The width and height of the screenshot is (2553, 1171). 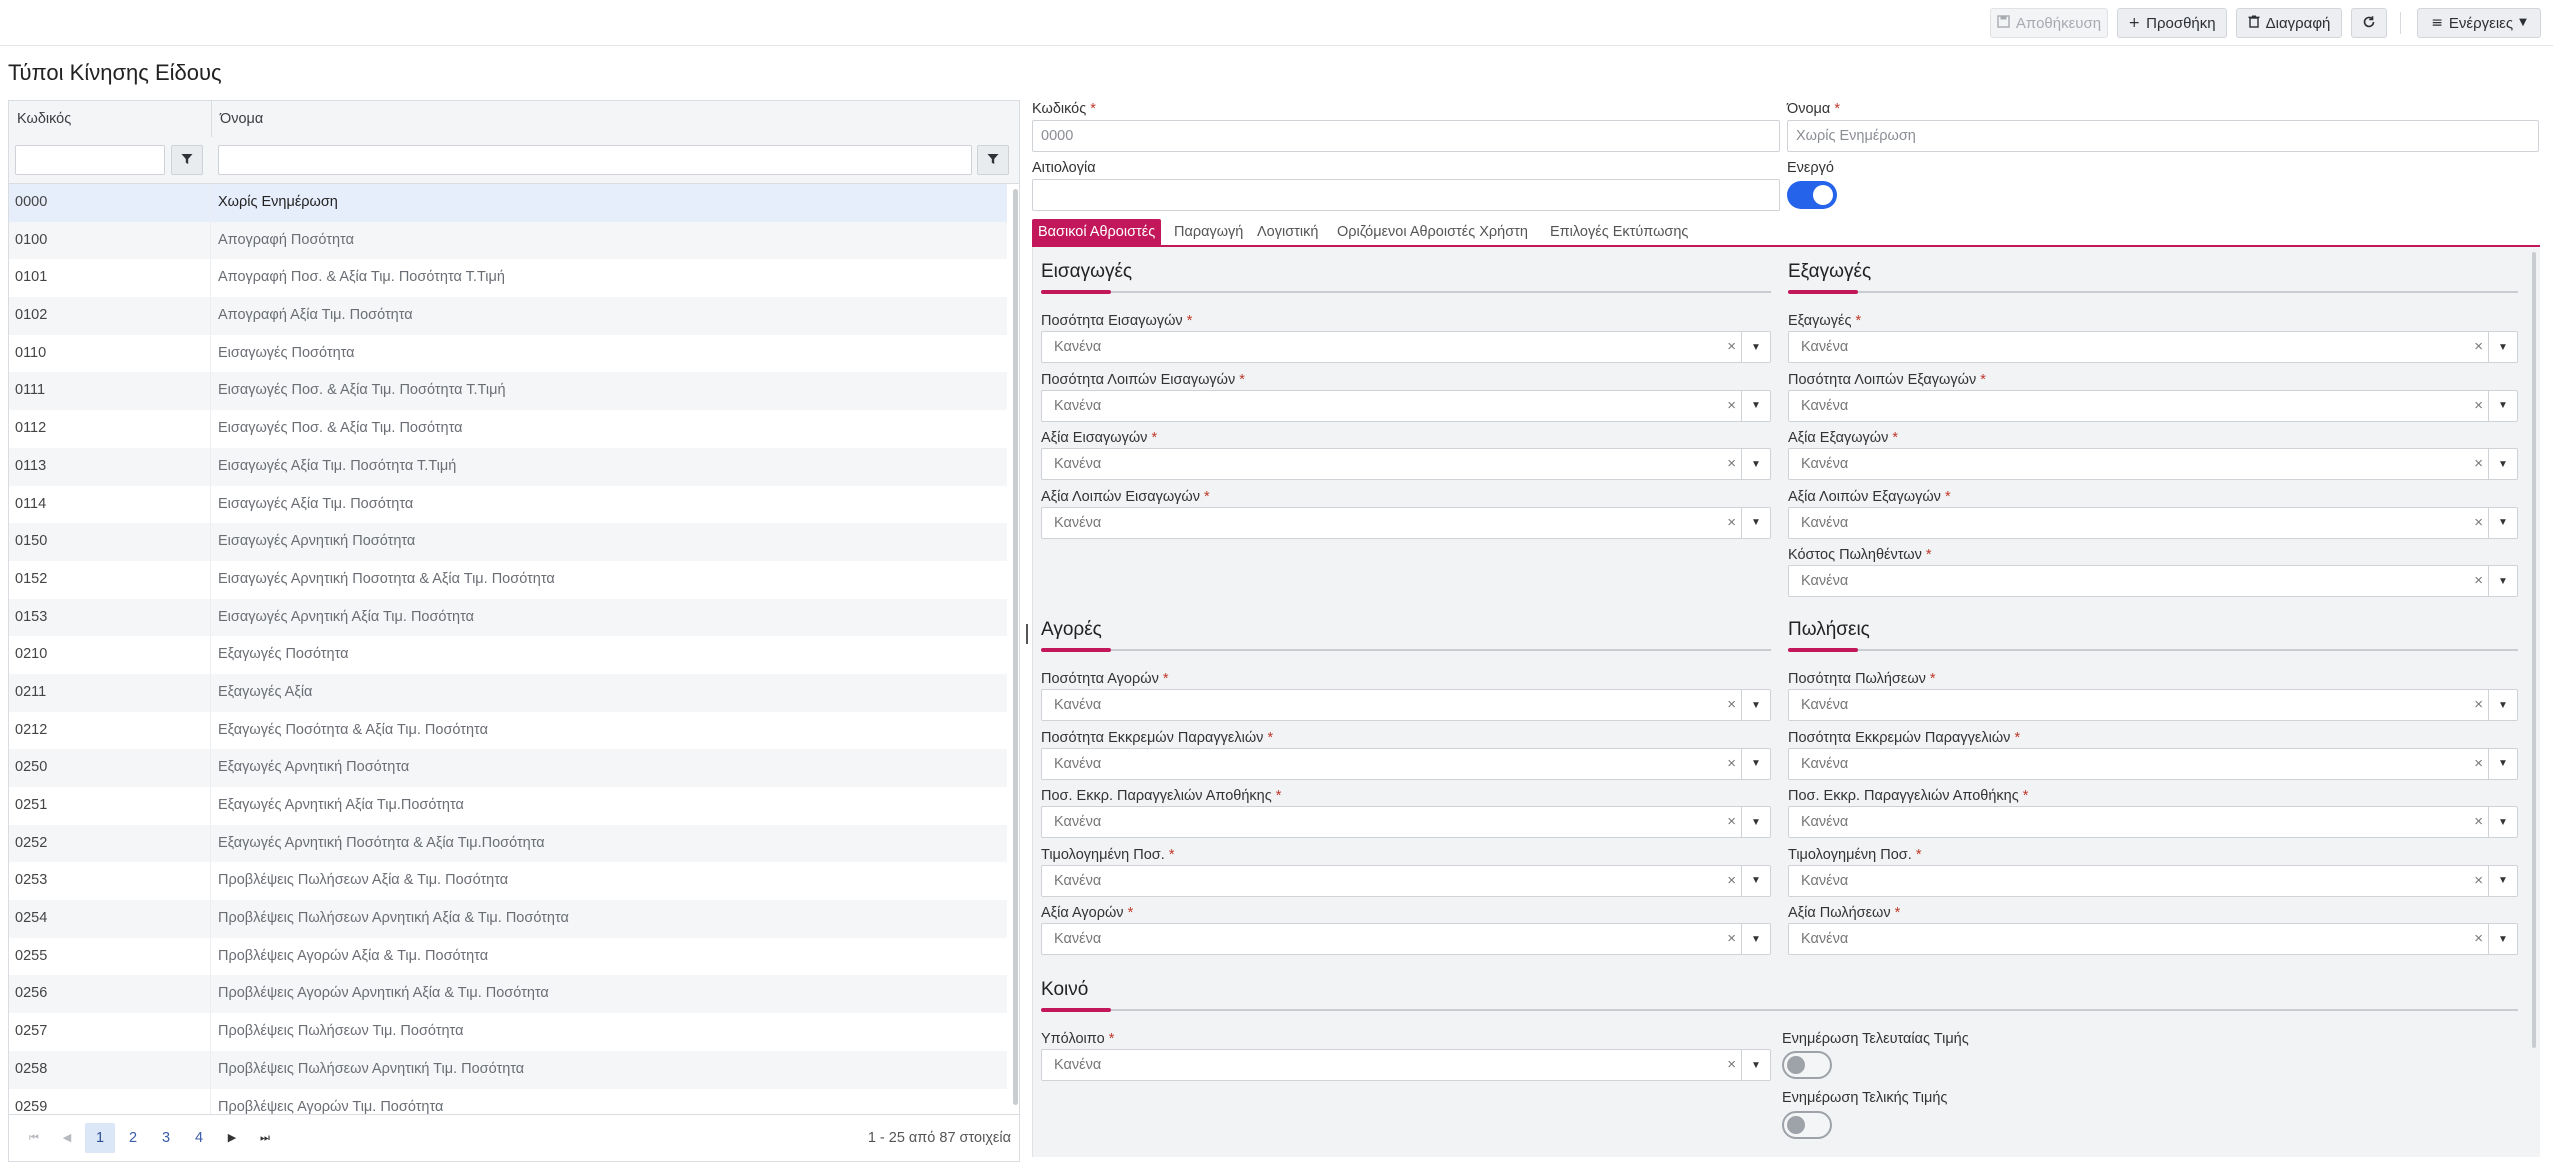 I want to click on table-row: 0102 Απογραφή Αξία Τιμ. Ποσότητα, so click(x=508, y=316).